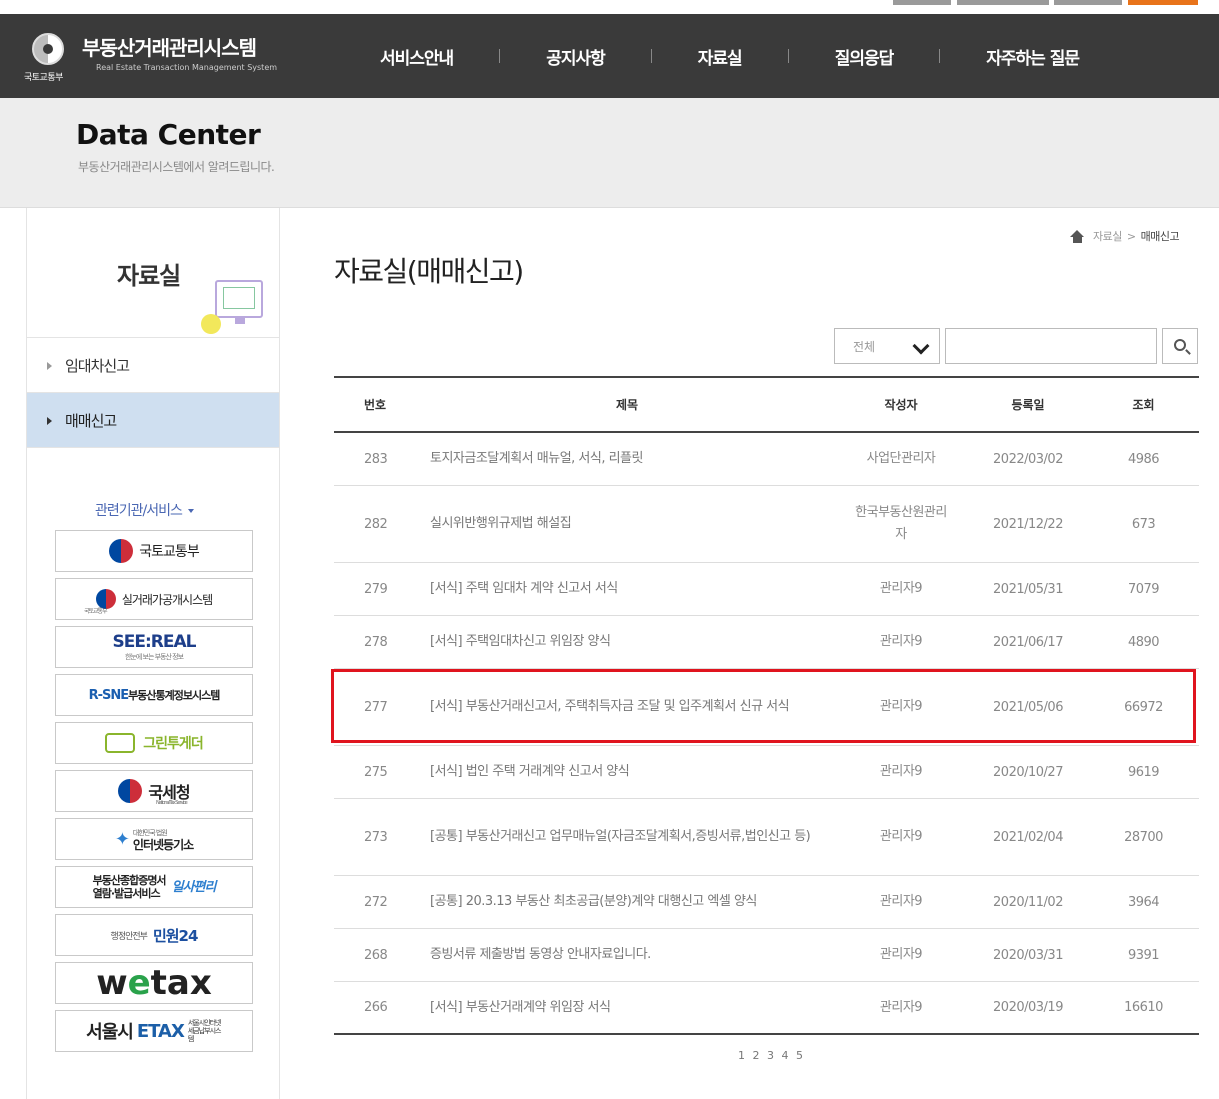 This screenshot has height=1099, width=1219. What do you see at coordinates (1125, 236) in the screenshot?
I see `breadcrumb: 자료실 > 매매신고` at bounding box center [1125, 236].